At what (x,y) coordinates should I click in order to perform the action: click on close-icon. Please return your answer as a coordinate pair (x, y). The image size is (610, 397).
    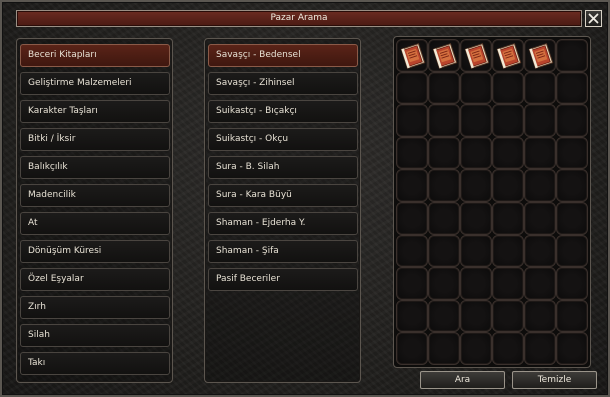
    Looking at the image, I should click on (593, 18).